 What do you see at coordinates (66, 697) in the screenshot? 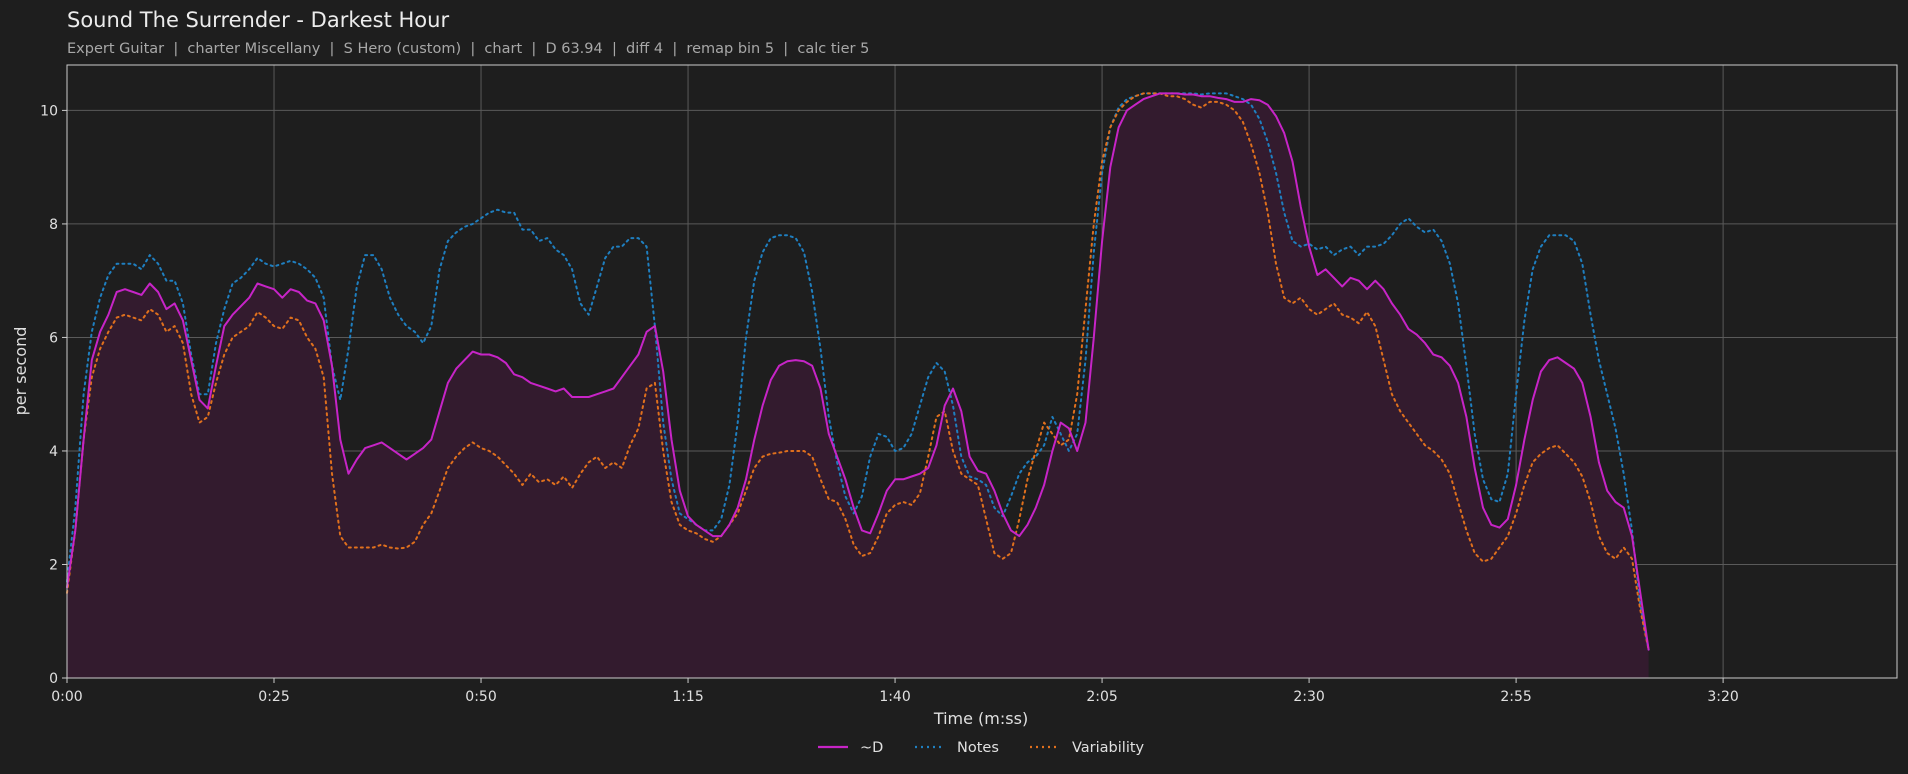
I see `x-tick-label: 0:00` at bounding box center [66, 697].